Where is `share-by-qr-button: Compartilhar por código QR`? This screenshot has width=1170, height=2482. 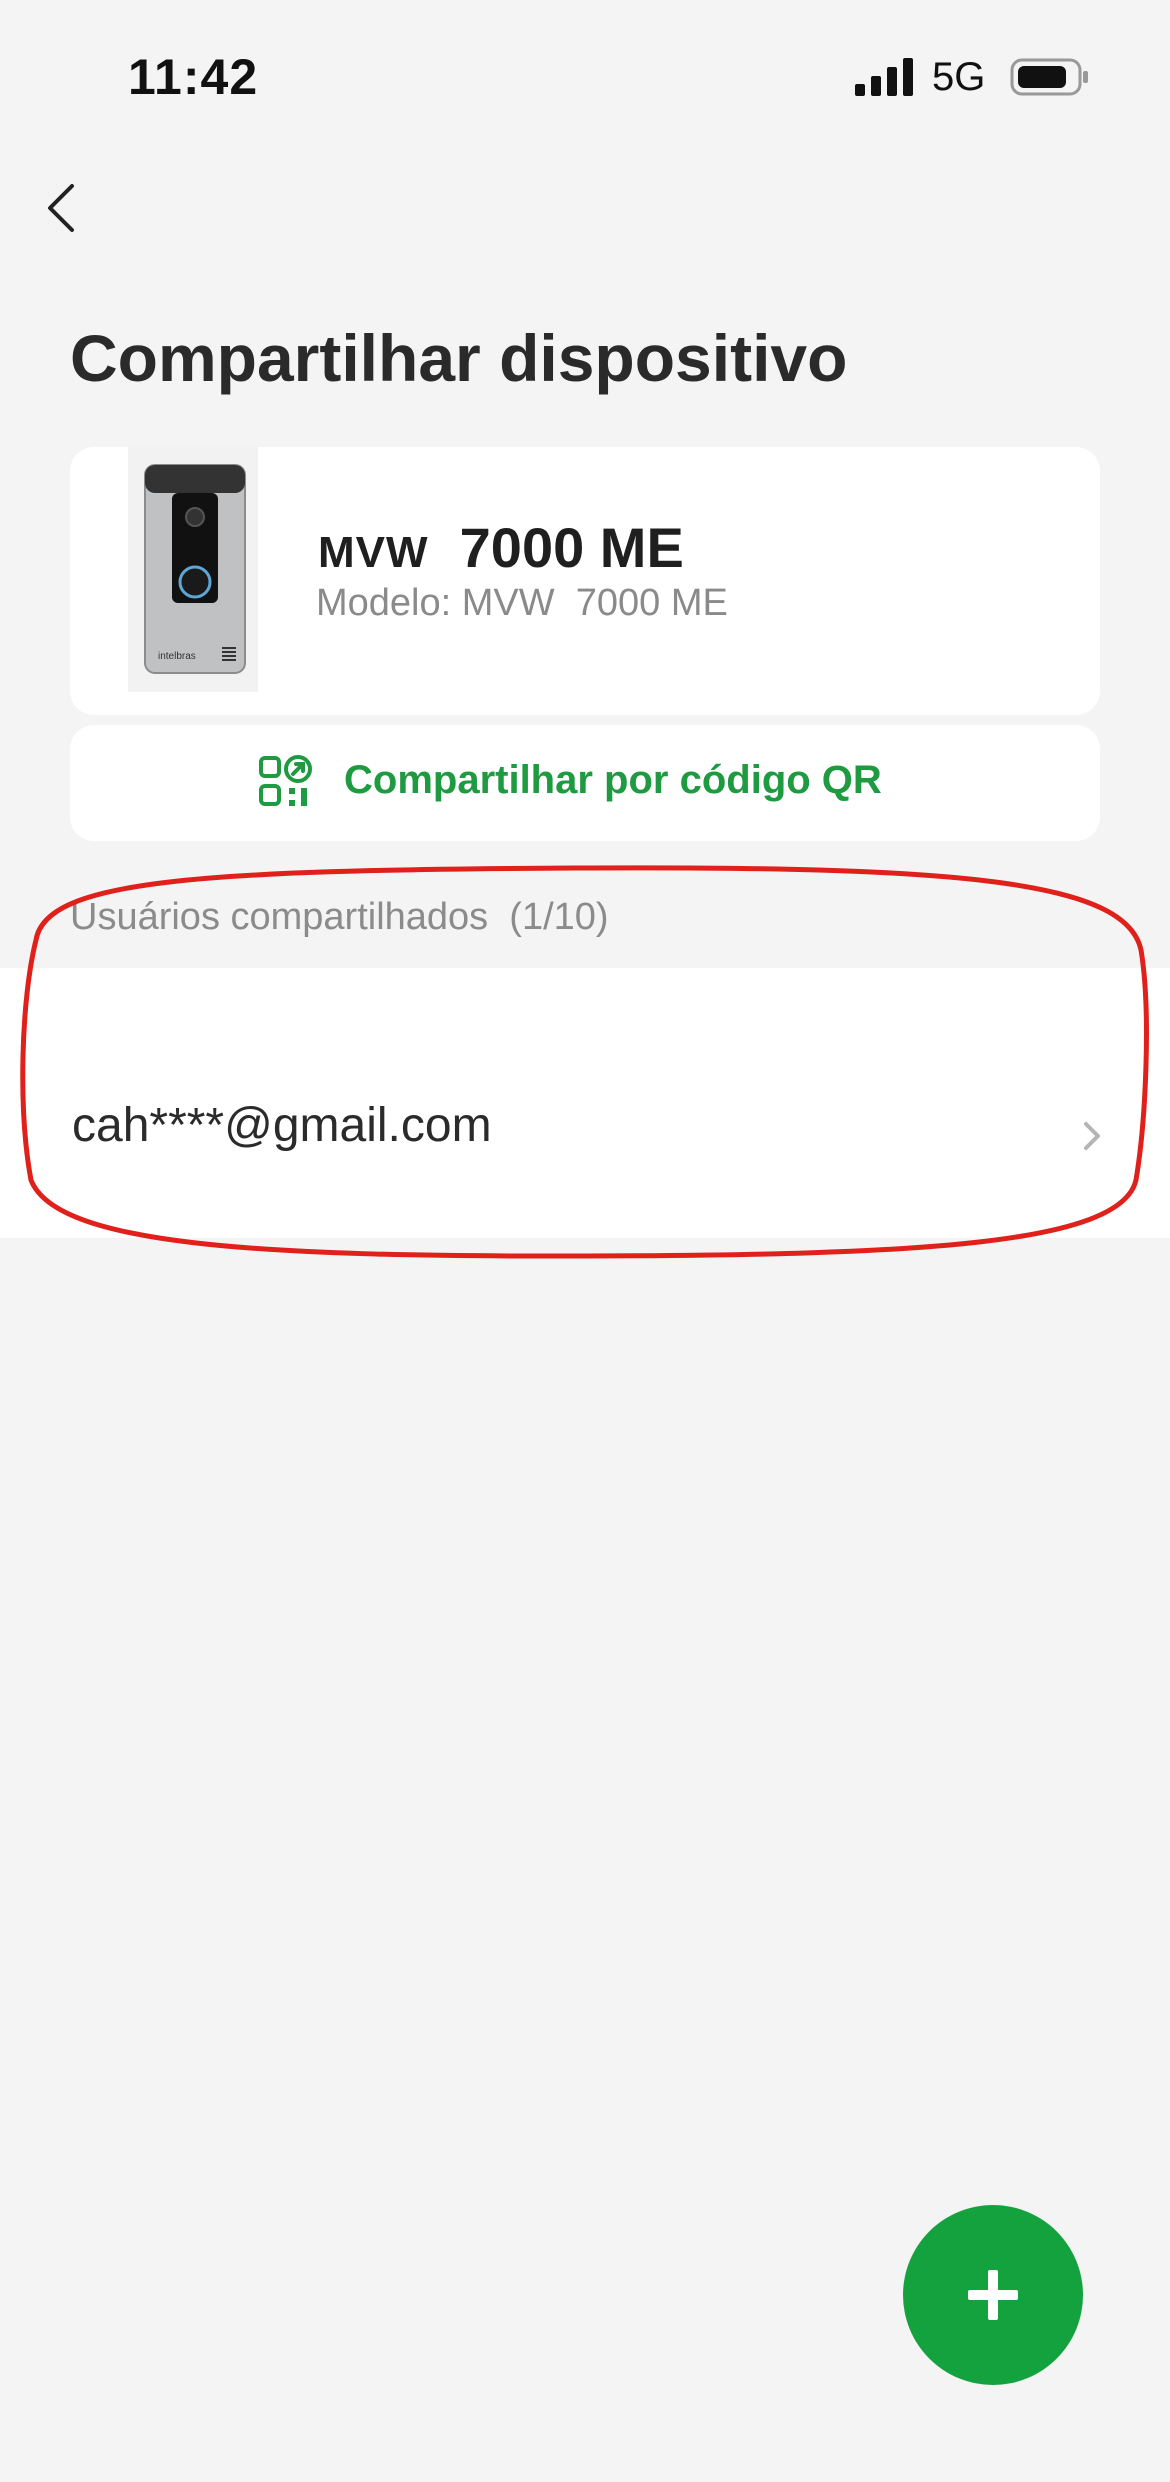 share-by-qr-button: Compartilhar por código QR is located at coordinates (585, 783).